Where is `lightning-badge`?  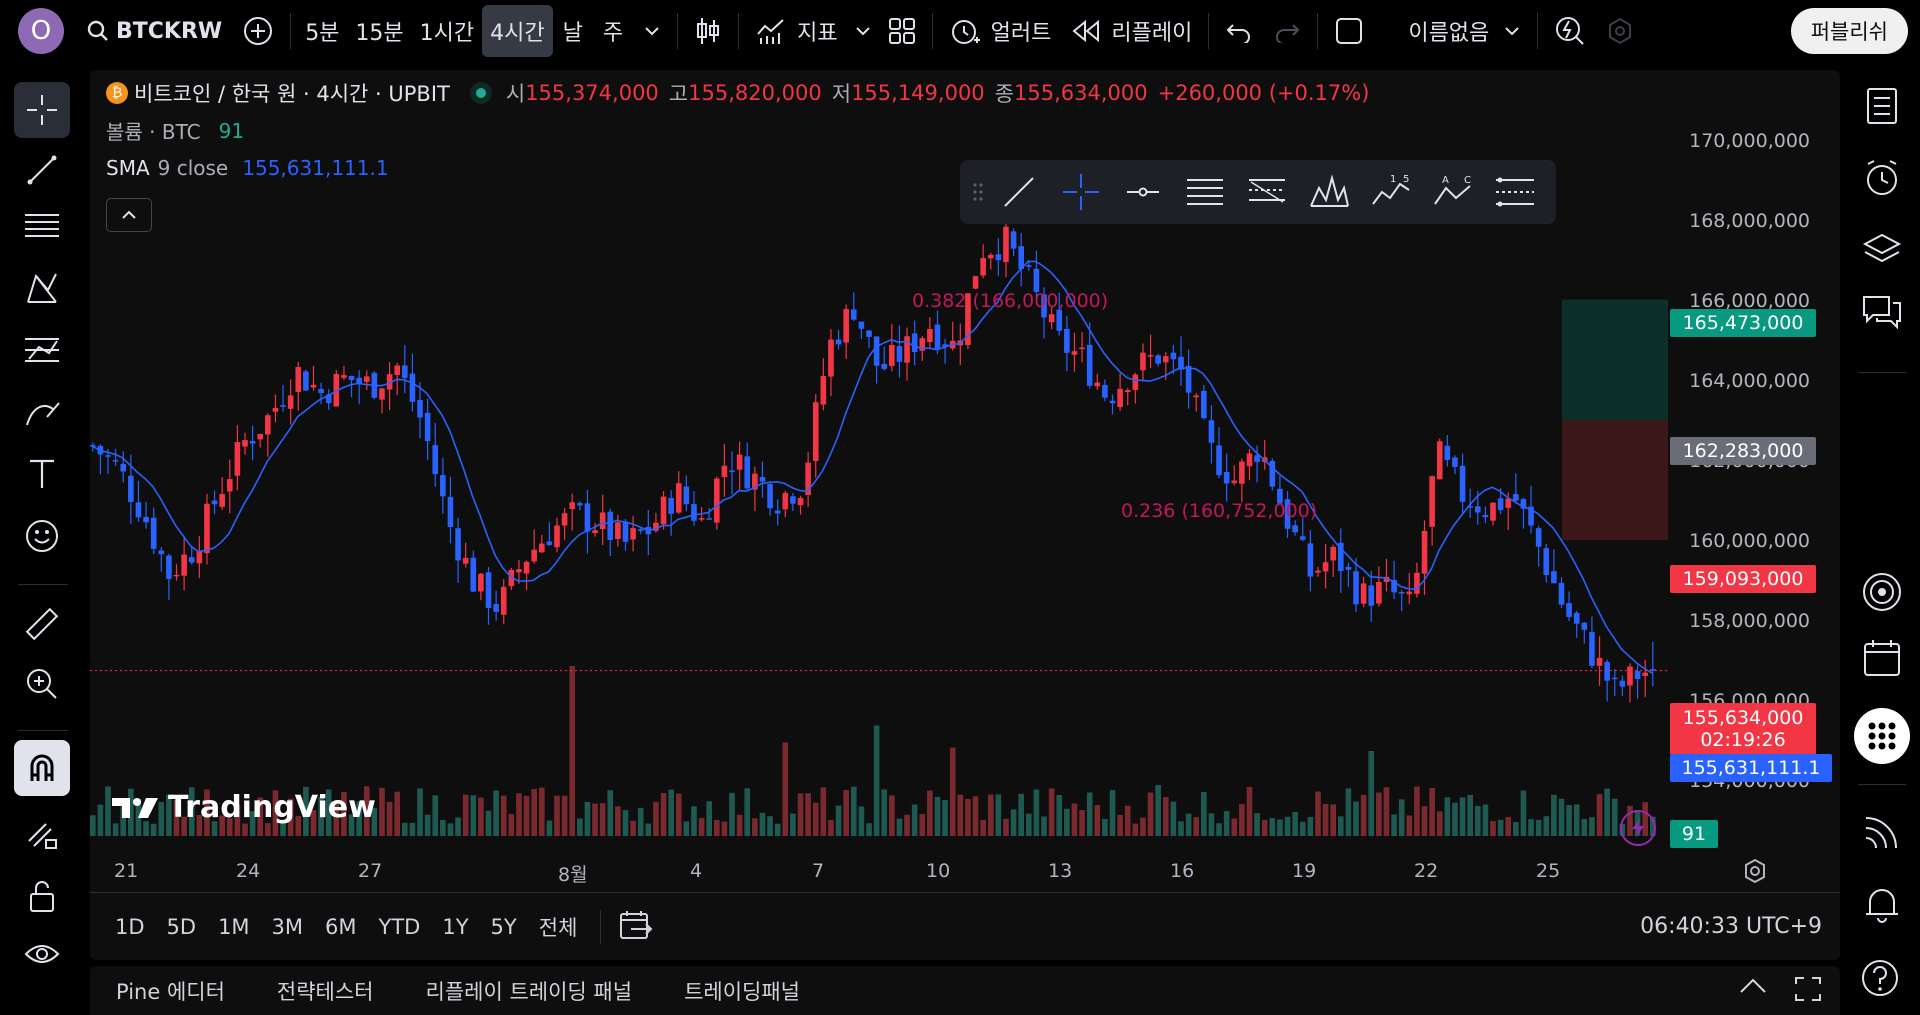
lightning-badge is located at coordinates (1638, 828).